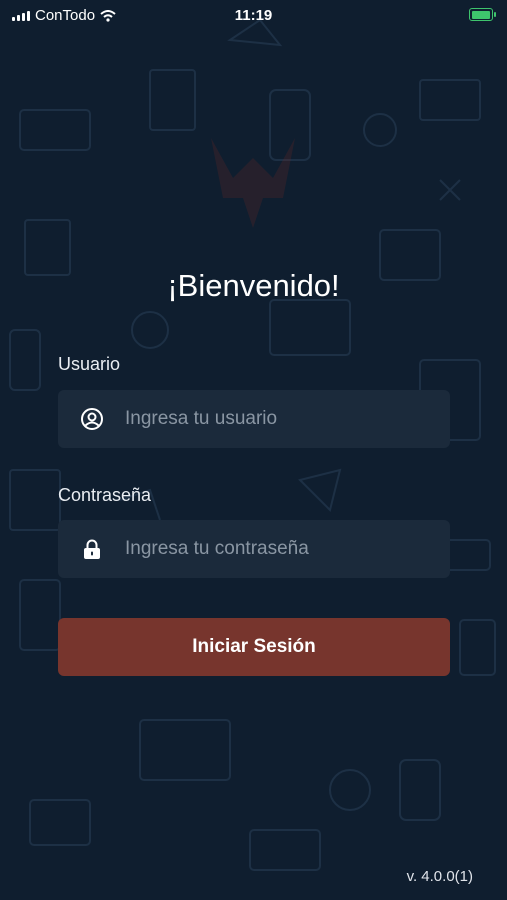 The image size is (507, 900). I want to click on lock-icon, so click(92, 549).